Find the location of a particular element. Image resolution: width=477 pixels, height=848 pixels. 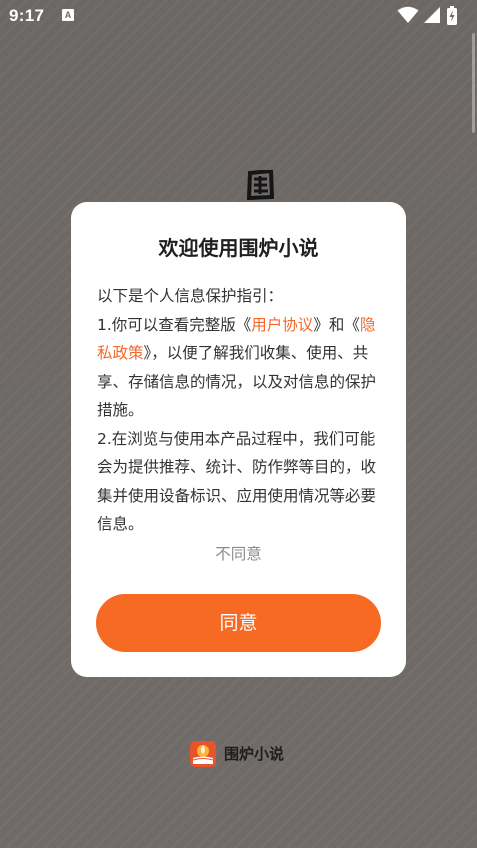

battery-icon is located at coordinates (452, 15).